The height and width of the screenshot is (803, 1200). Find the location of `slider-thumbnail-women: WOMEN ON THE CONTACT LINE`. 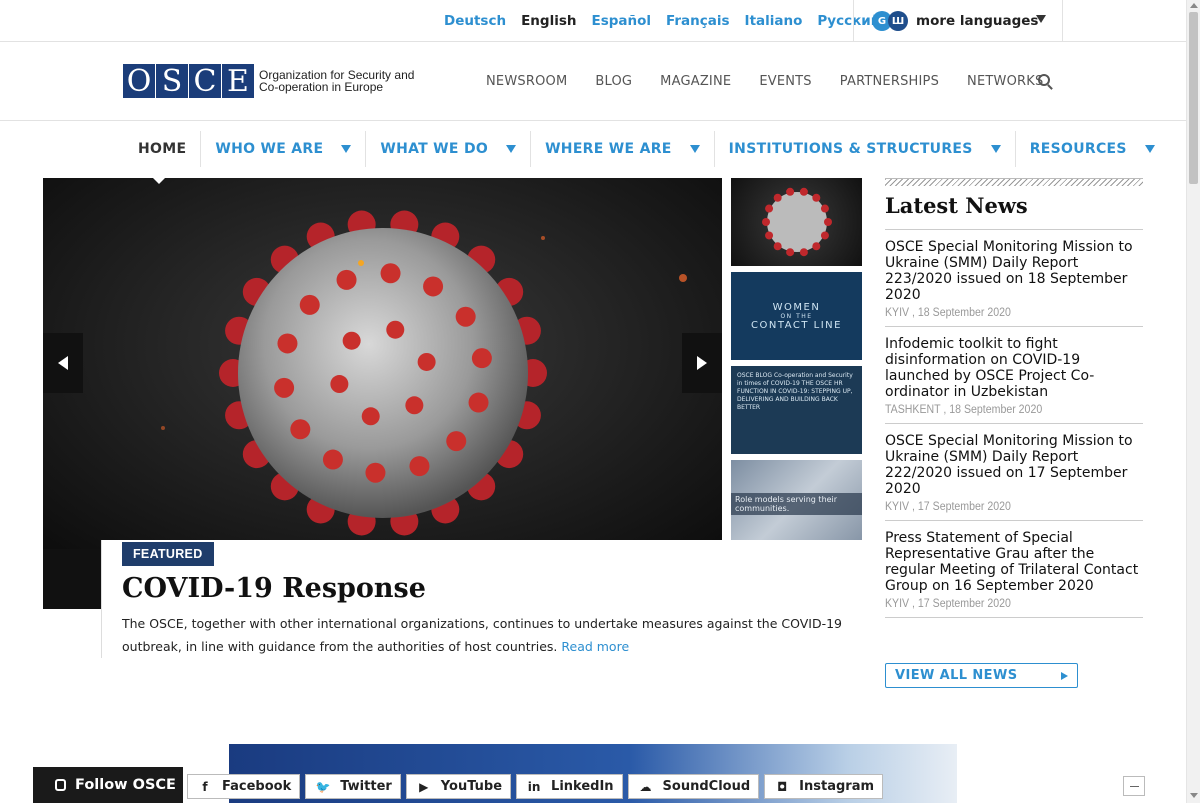

slider-thumbnail-women: WOMEN ON THE CONTACT LINE is located at coordinates (796, 316).